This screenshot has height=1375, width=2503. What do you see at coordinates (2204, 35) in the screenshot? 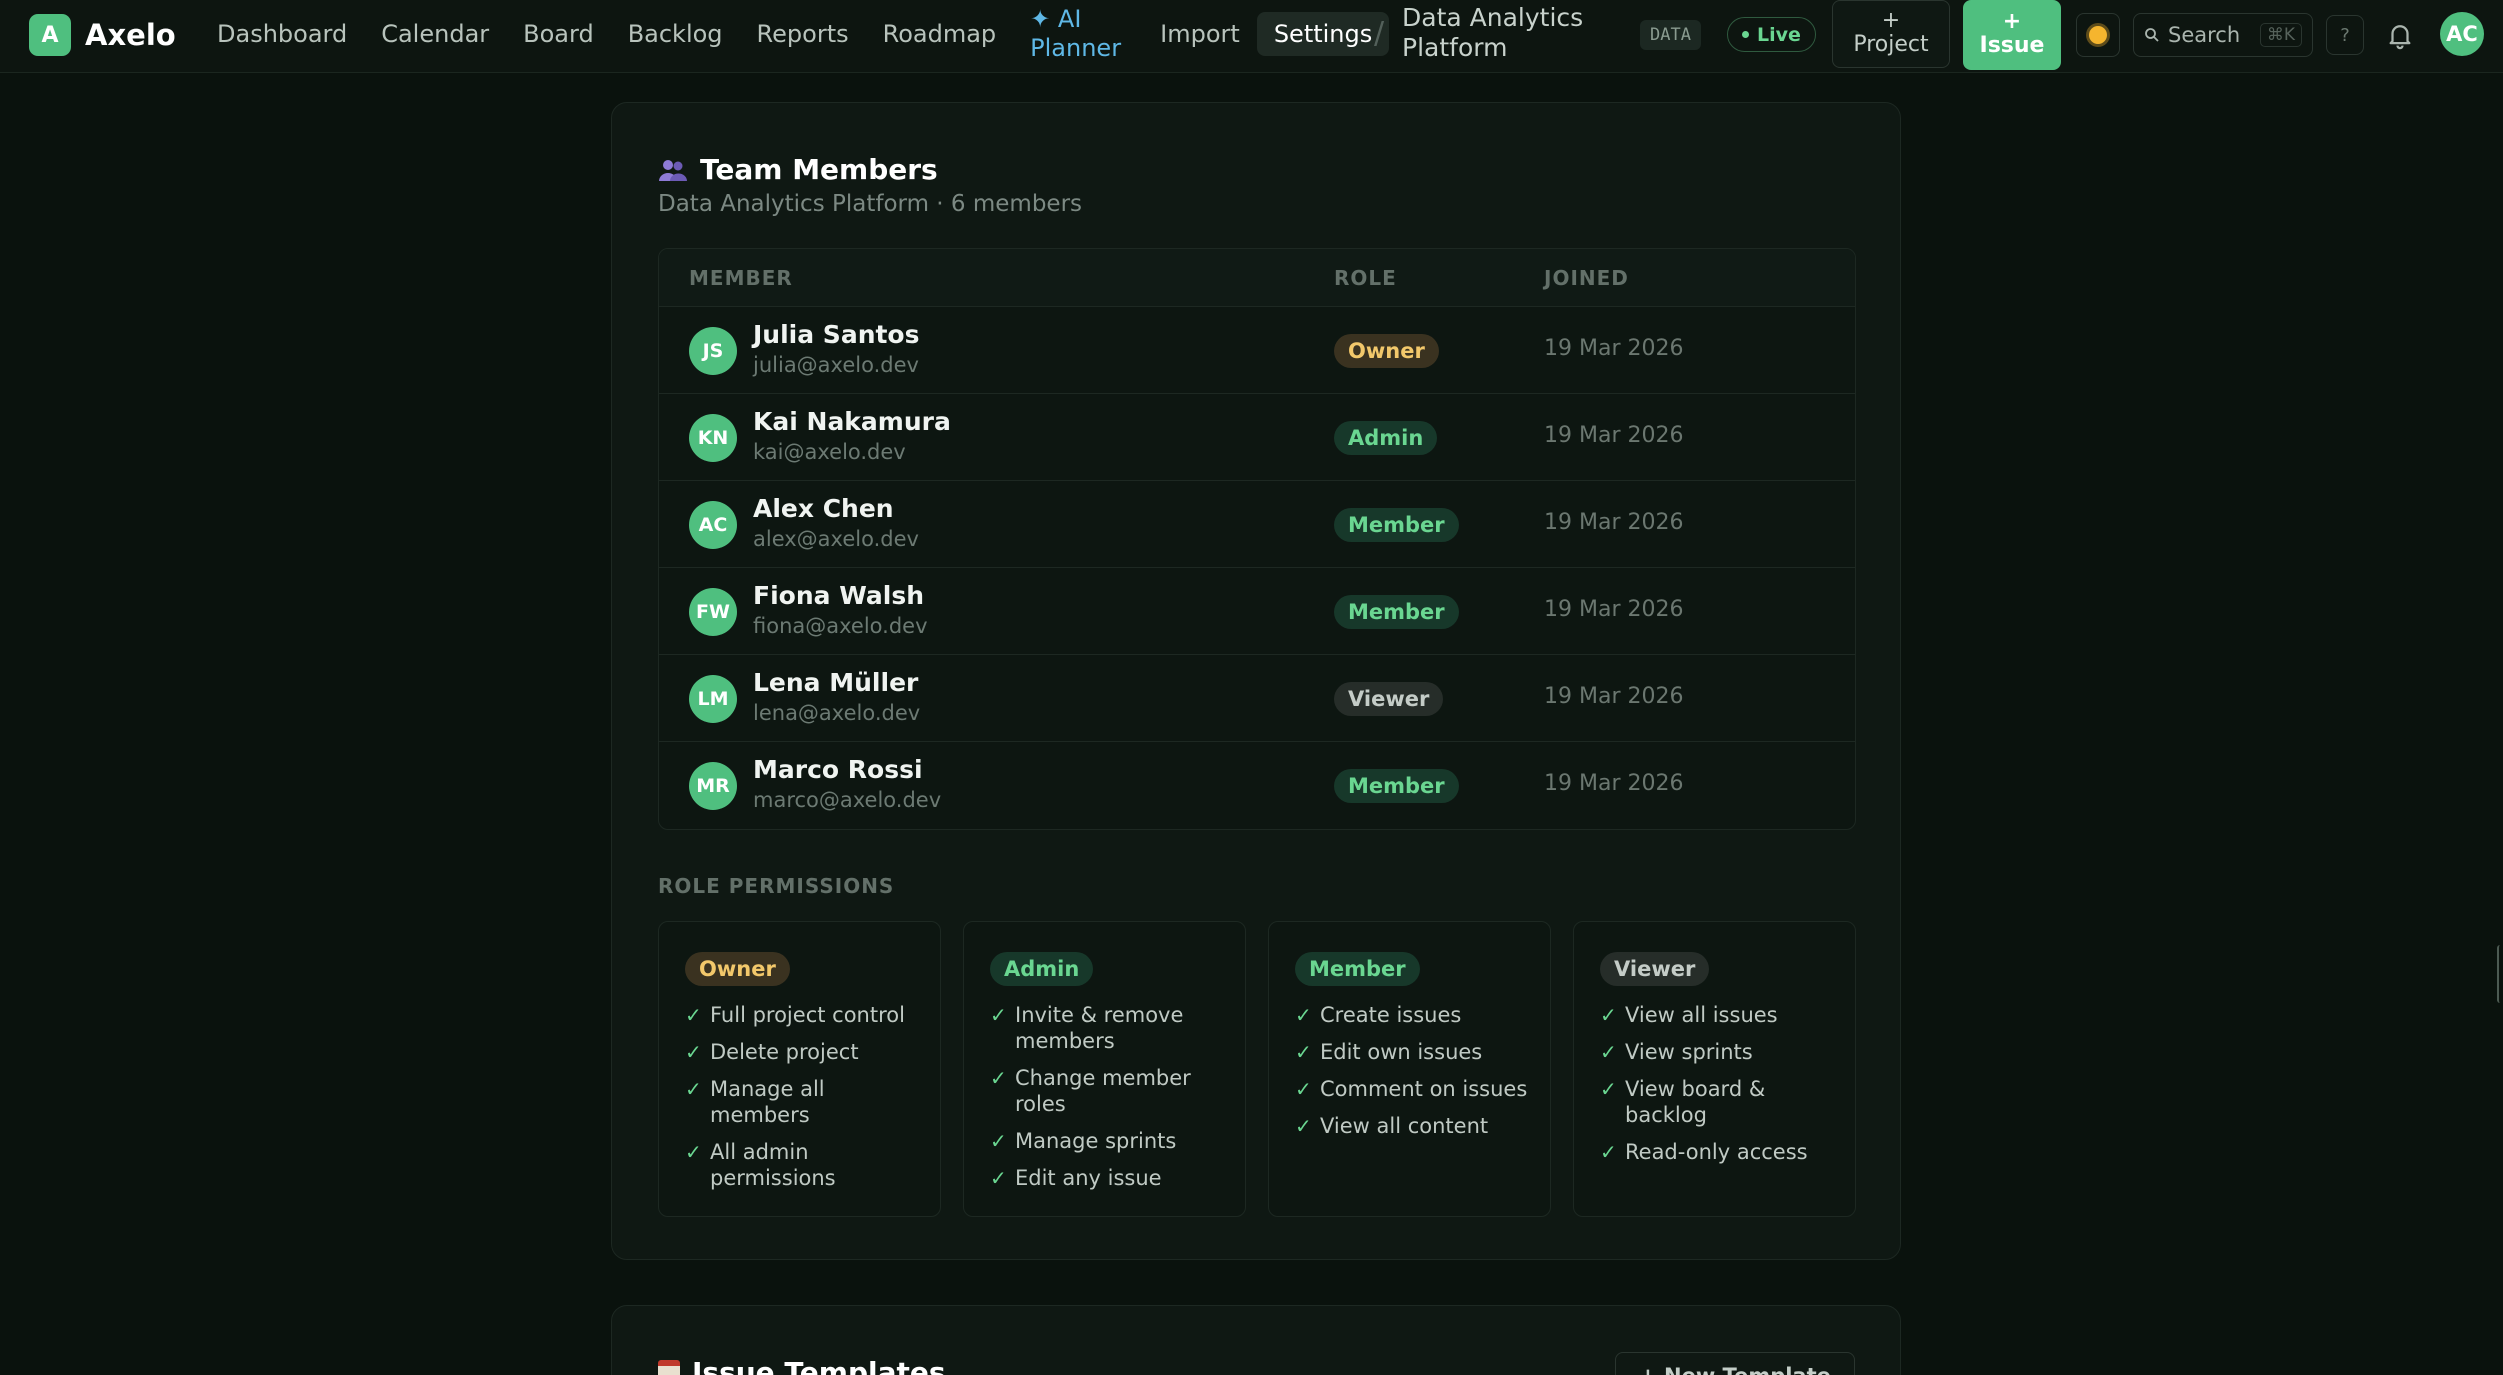
I see `search-label: Search` at bounding box center [2204, 35].